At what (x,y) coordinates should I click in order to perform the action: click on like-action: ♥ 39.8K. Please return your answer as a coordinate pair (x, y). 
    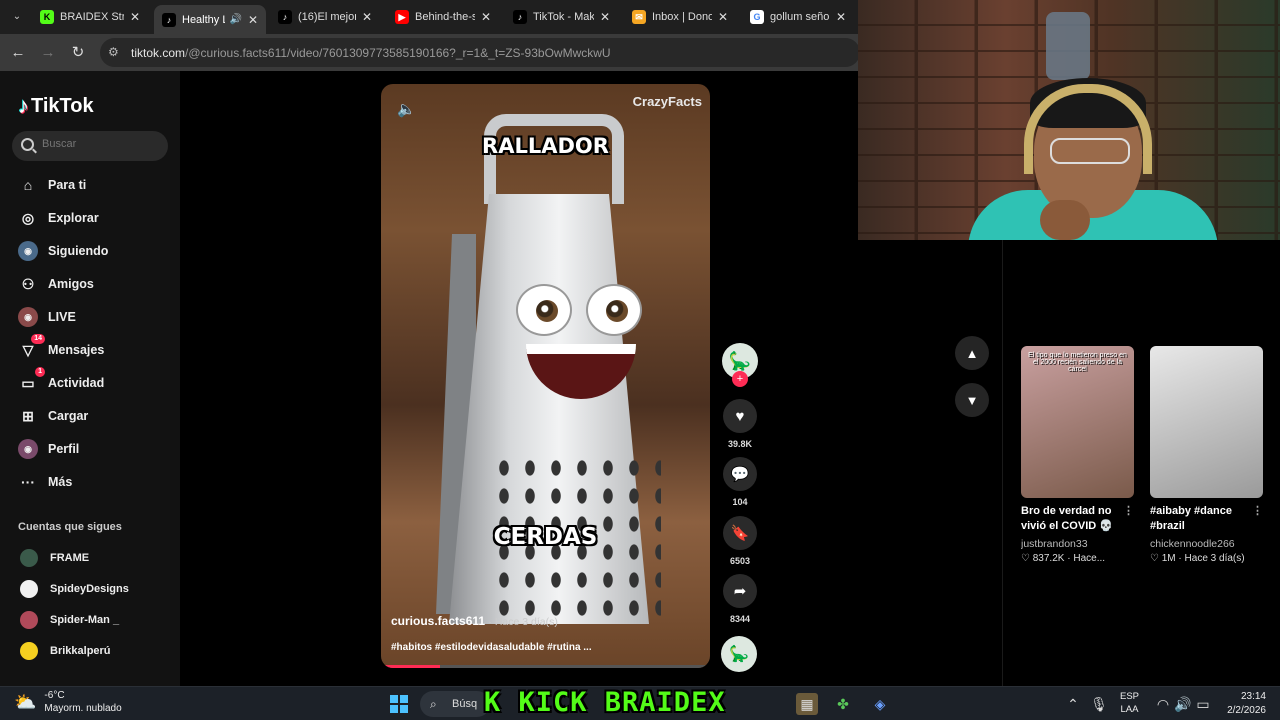
    Looking at the image, I should click on (740, 424).